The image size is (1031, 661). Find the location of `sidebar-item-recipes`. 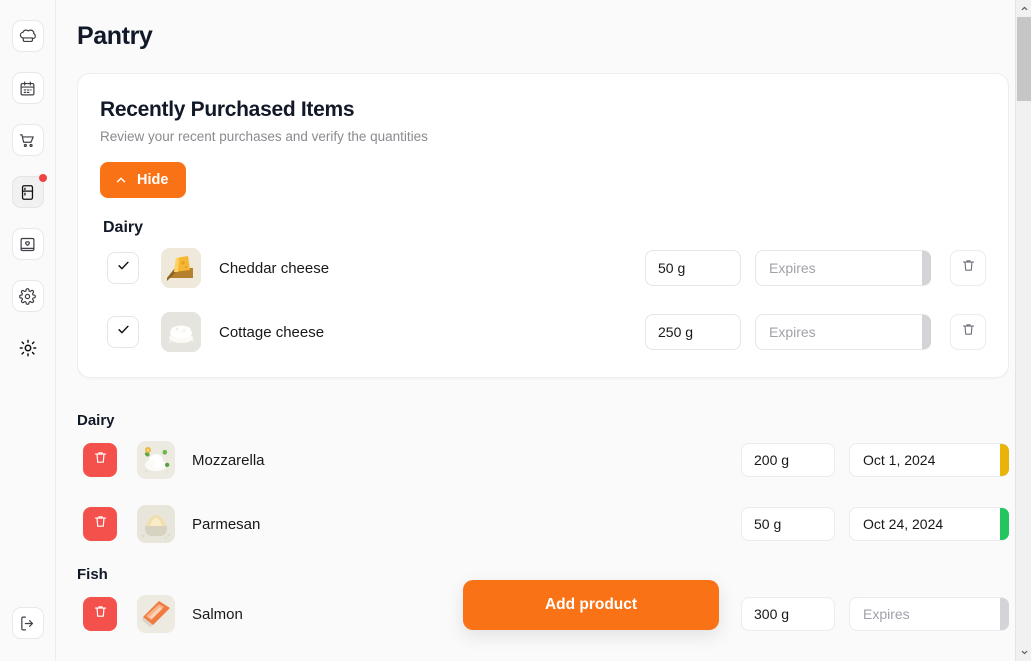

sidebar-item-recipes is located at coordinates (27, 36).